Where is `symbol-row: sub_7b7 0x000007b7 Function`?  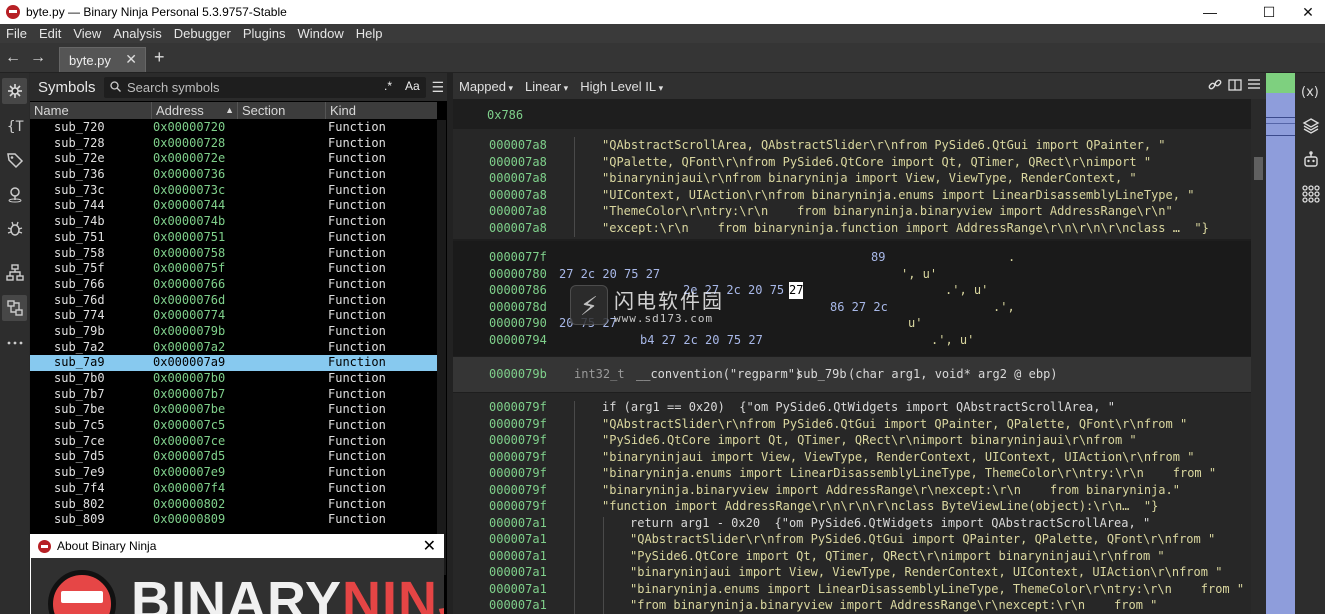 symbol-row: sub_7b7 0x000007b7 Function is located at coordinates (233, 395).